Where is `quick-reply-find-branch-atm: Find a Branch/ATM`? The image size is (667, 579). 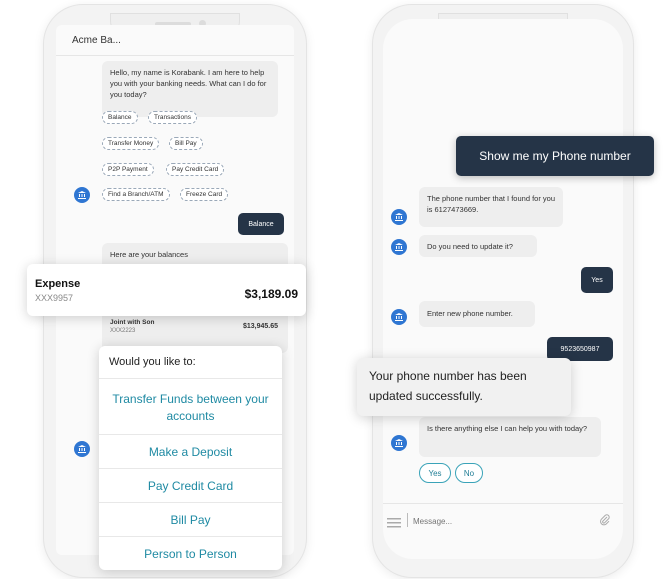
quick-reply-find-branch-atm: Find a Branch/ATM is located at coordinates (136, 194).